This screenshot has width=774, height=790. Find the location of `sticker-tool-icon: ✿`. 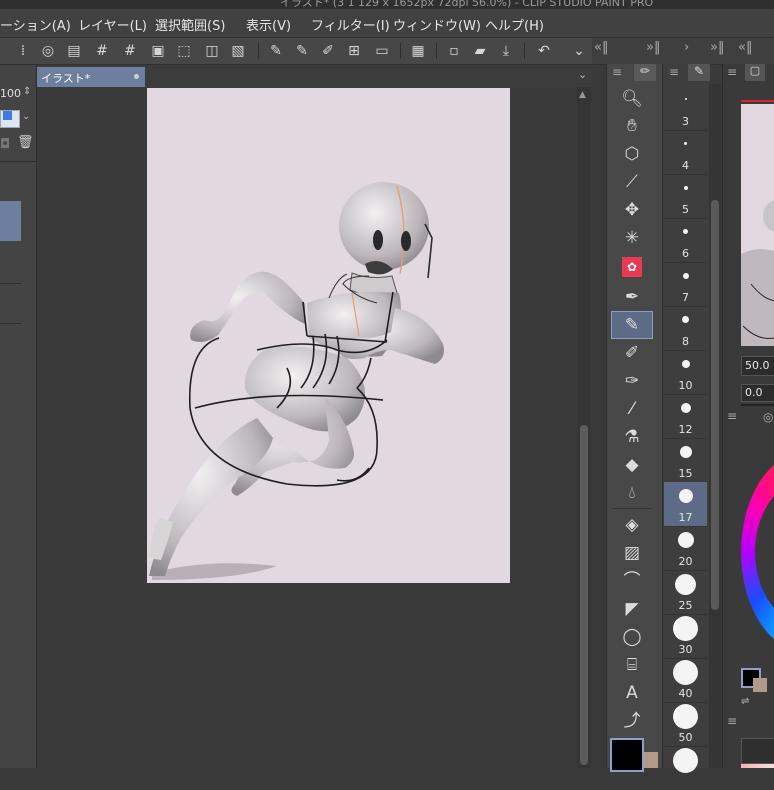

sticker-tool-icon: ✿ is located at coordinates (632, 266).